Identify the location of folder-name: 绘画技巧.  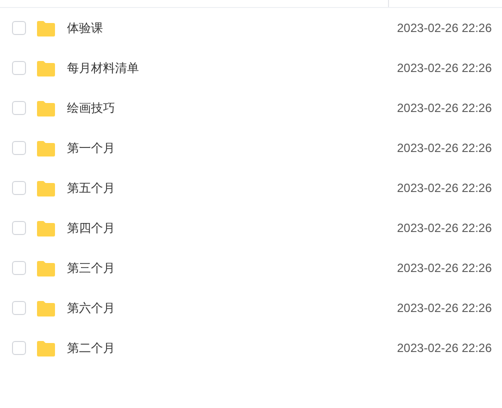
(232, 108).